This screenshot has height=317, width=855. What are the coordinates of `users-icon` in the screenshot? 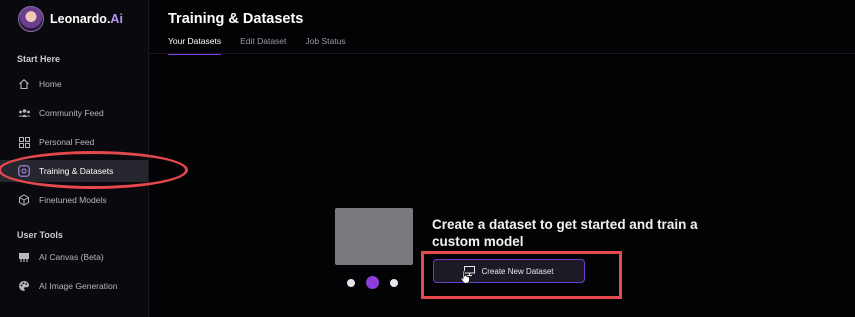 It's located at (24, 113).